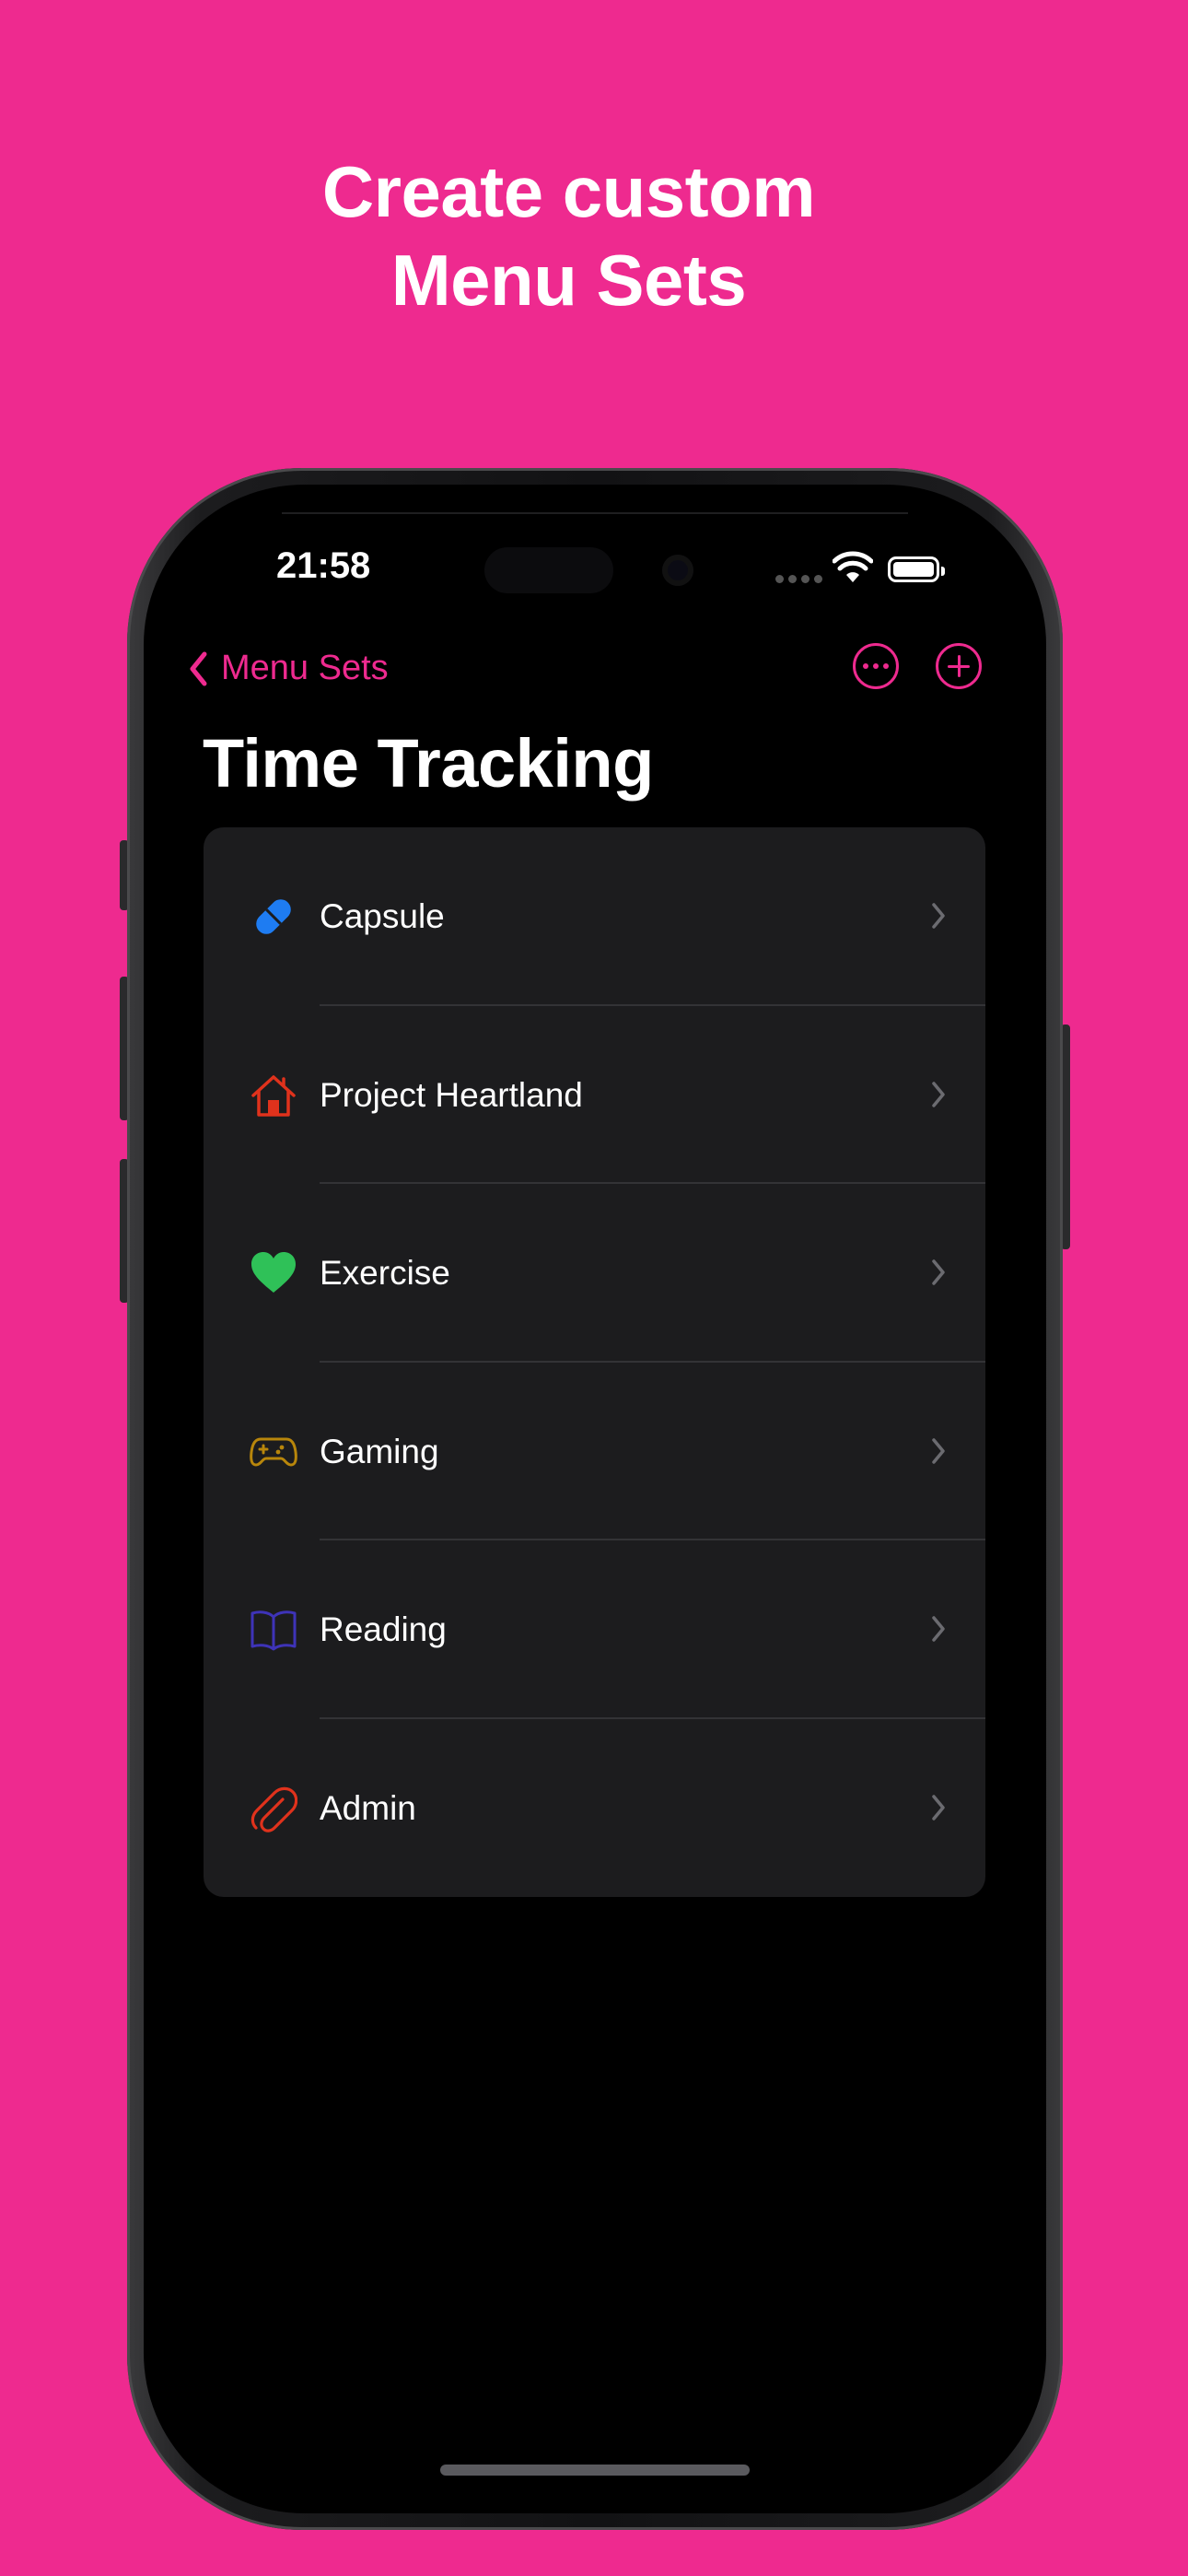 The height and width of the screenshot is (2576, 1188). I want to click on list-item-label: Capsule, so click(382, 916).